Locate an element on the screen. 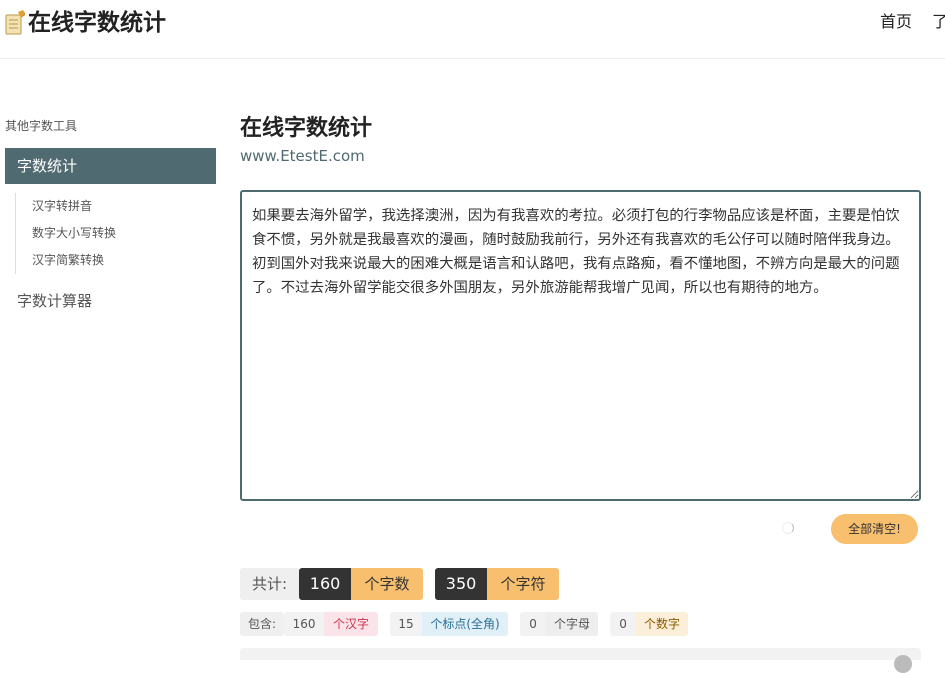  total-chars-unit: 个字数 is located at coordinates (387, 584).